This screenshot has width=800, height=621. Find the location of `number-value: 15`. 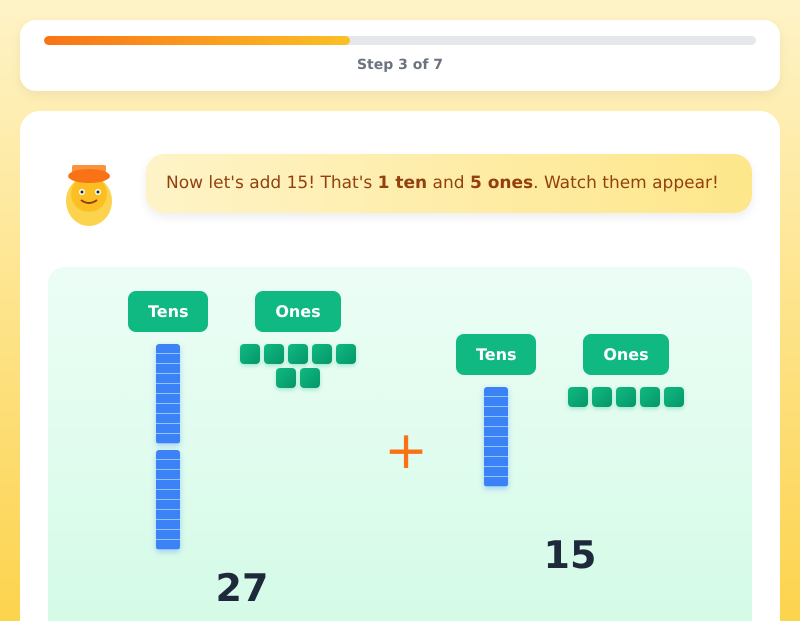

number-value: 15 is located at coordinates (570, 555).